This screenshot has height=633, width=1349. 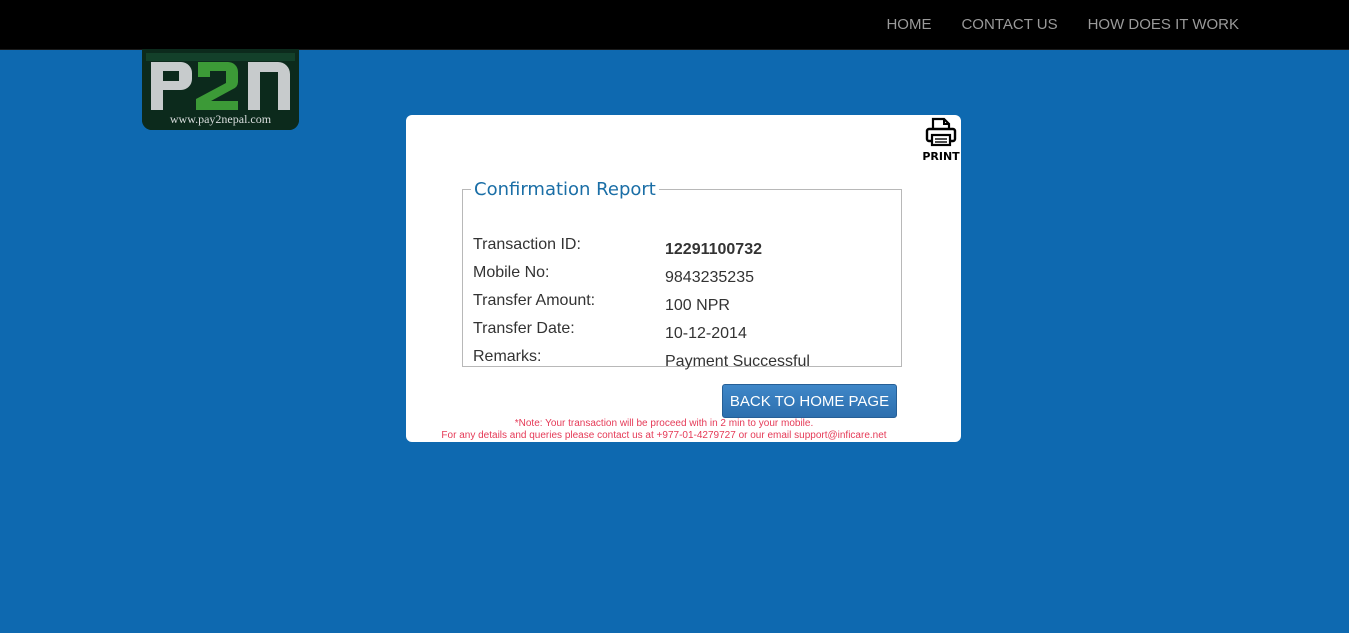 I want to click on transfer-date-label: Transfer Date:, so click(x=524, y=328).